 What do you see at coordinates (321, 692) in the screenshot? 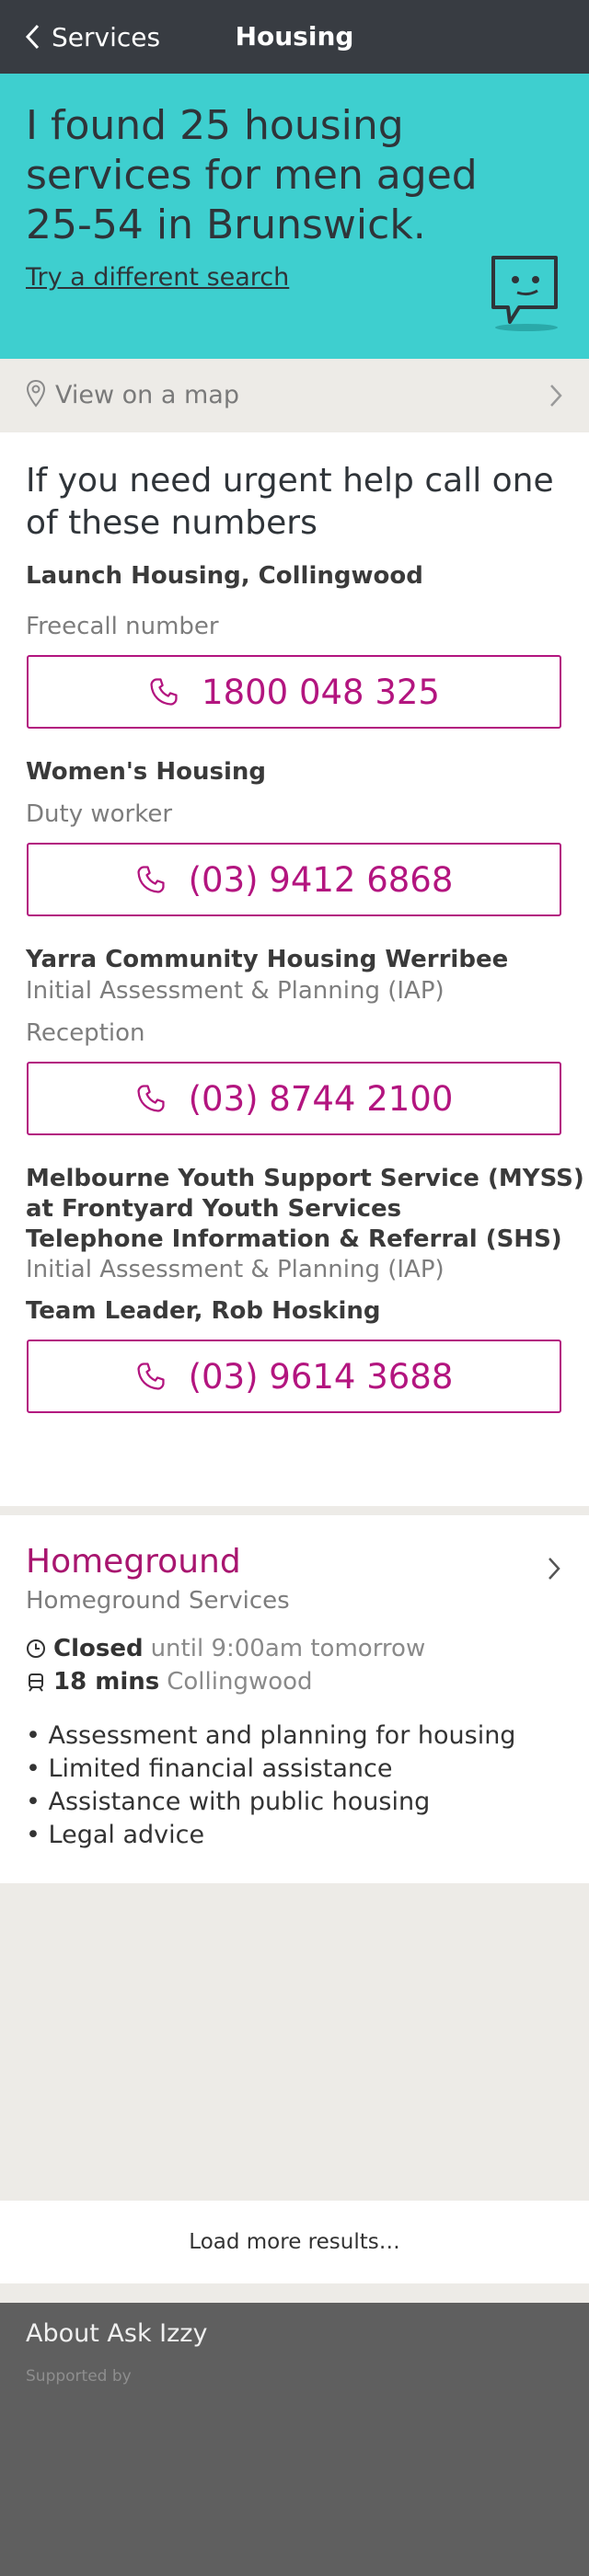
I see `phone-number: 1800 048 325` at bounding box center [321, 692].